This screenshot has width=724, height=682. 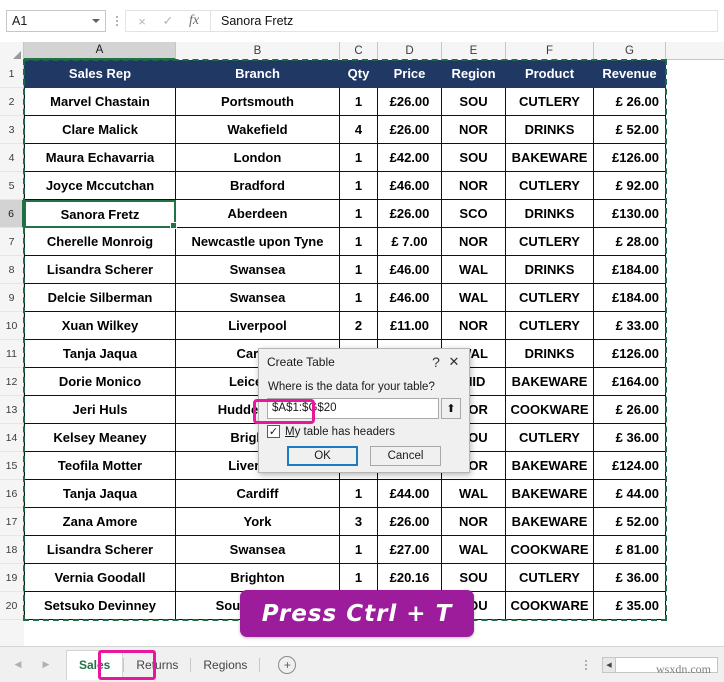 What do you see at coordinates (100, 410) in the screenshot?
I see `table-cell: Jeri Huls` at bounding box center [100, 410].